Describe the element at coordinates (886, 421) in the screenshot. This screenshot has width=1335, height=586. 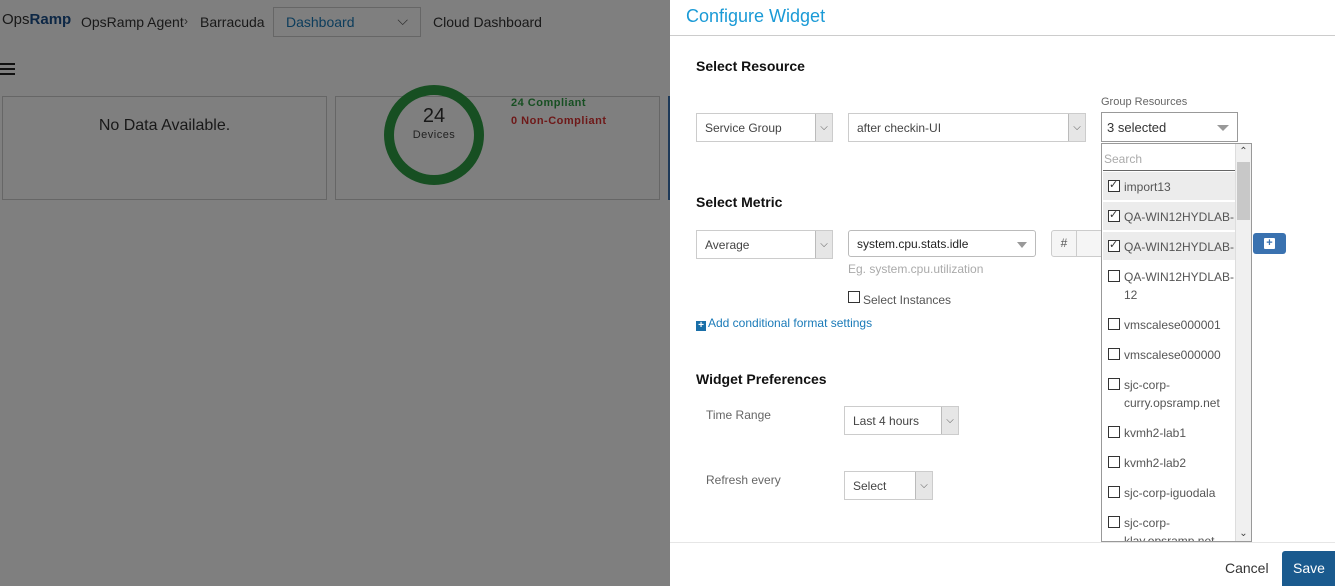
I see `time-range-value: Last 4 hours` at that location.